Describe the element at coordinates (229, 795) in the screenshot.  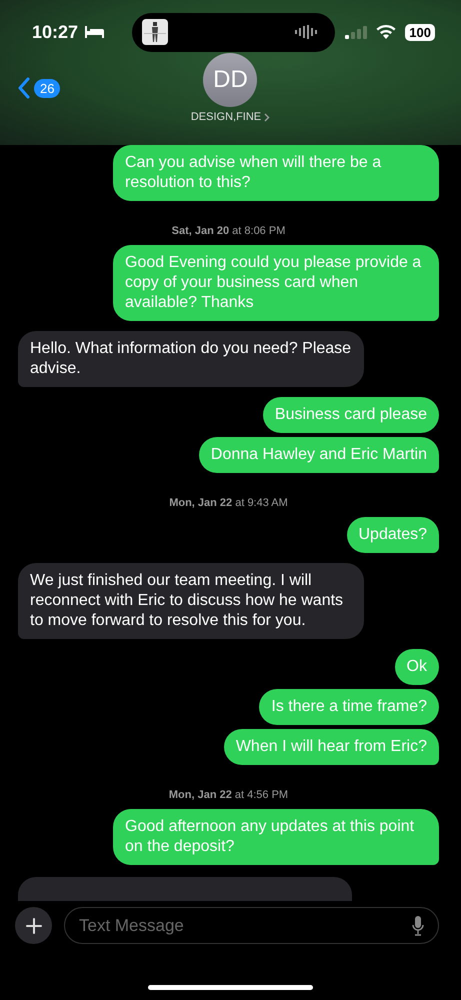
I see `timestamp: Mon, Jan 22 at 4:56 PM` at that location.